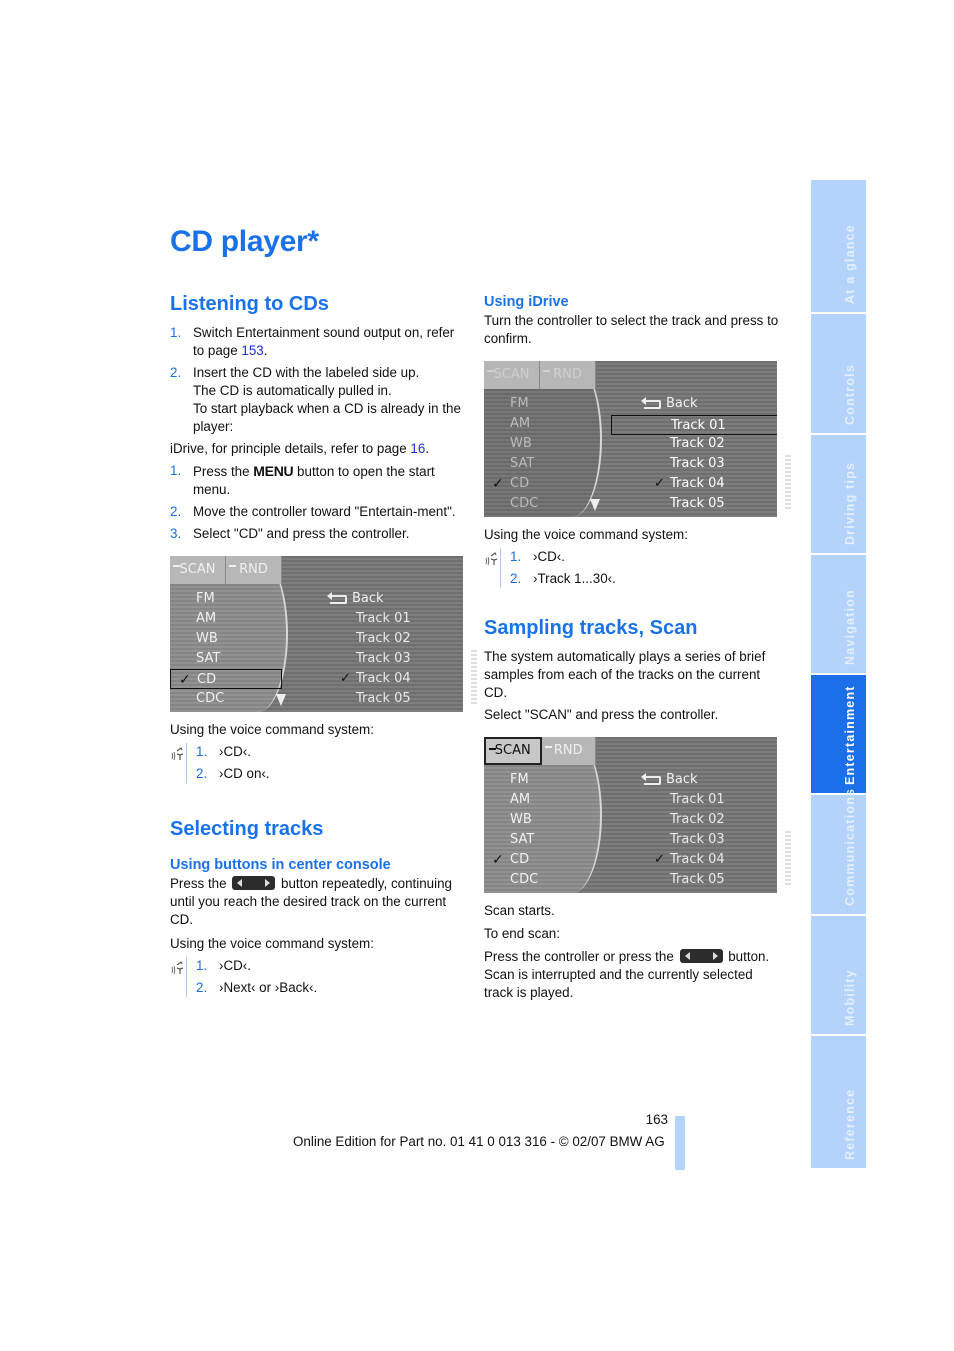  What do you see at coordinates (849, 264) in the screenshot?
I see `sidebar-tab-label: At a glance` at bounding box center [849, 264].